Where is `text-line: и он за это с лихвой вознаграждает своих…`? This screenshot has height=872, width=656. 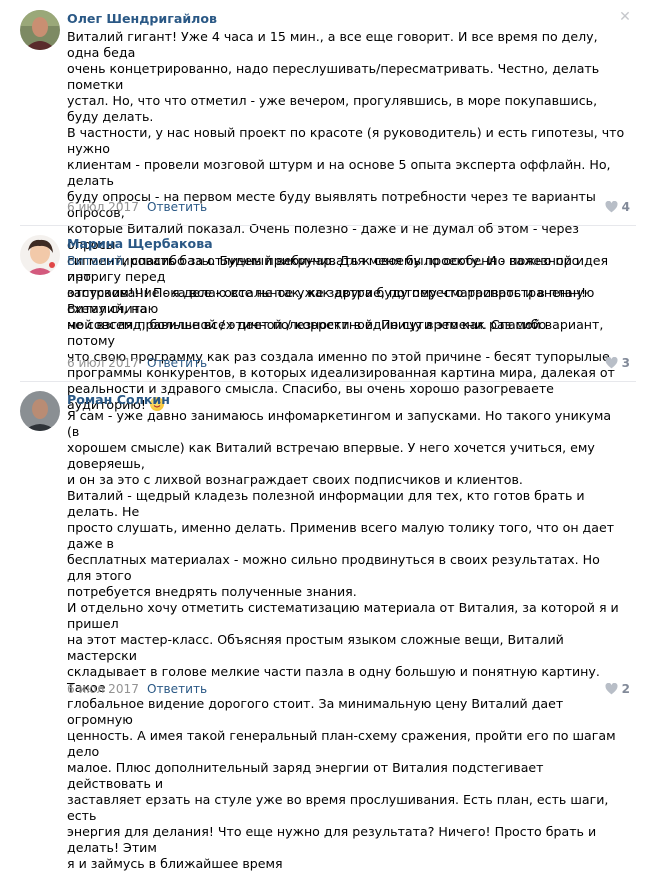 text-line: и он за это с лихвой вознаграждает своих… is located at coordinates (295, 479).